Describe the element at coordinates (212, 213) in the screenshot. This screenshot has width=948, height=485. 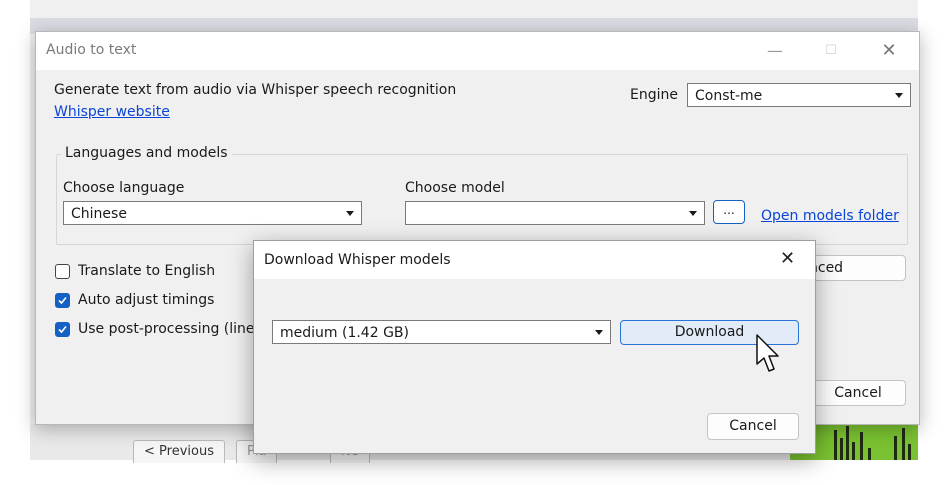
I see `language-select: Chinese` at that location.